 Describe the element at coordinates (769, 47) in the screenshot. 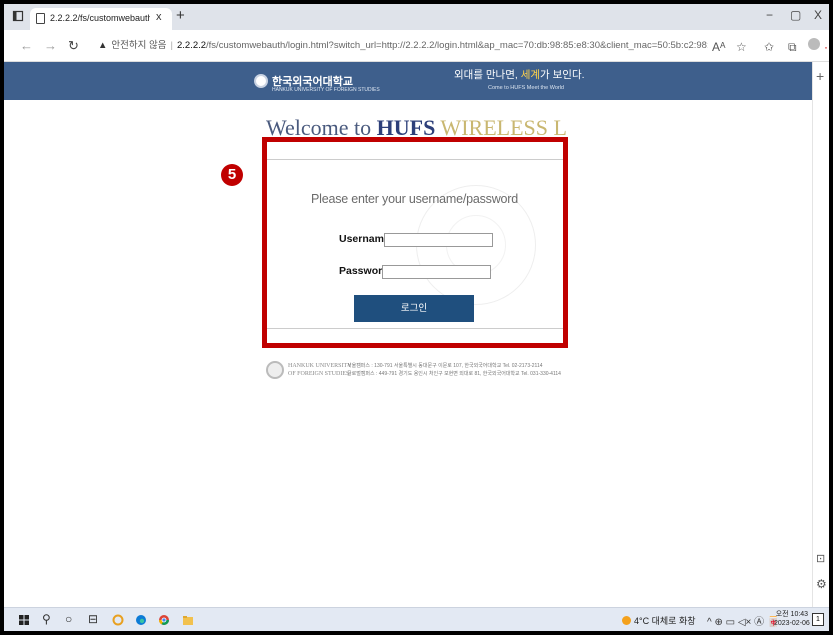

I see `favorites-icon: ✩` at that location.